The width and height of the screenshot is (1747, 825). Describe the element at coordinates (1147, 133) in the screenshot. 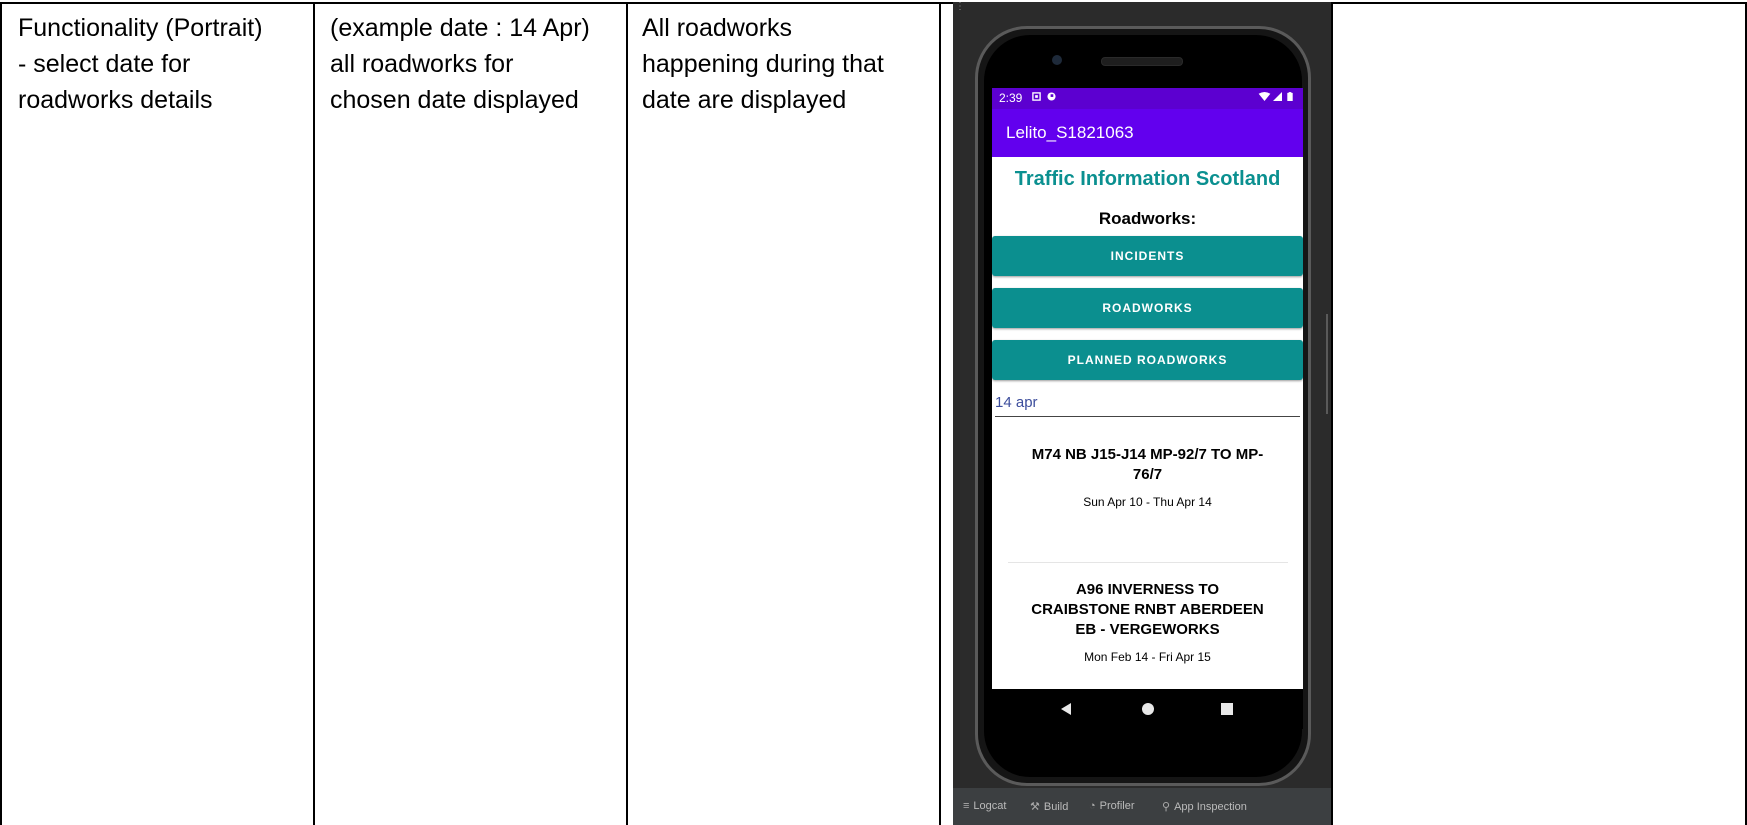

I see `app-bar: Lelito_S1821063` at that location.